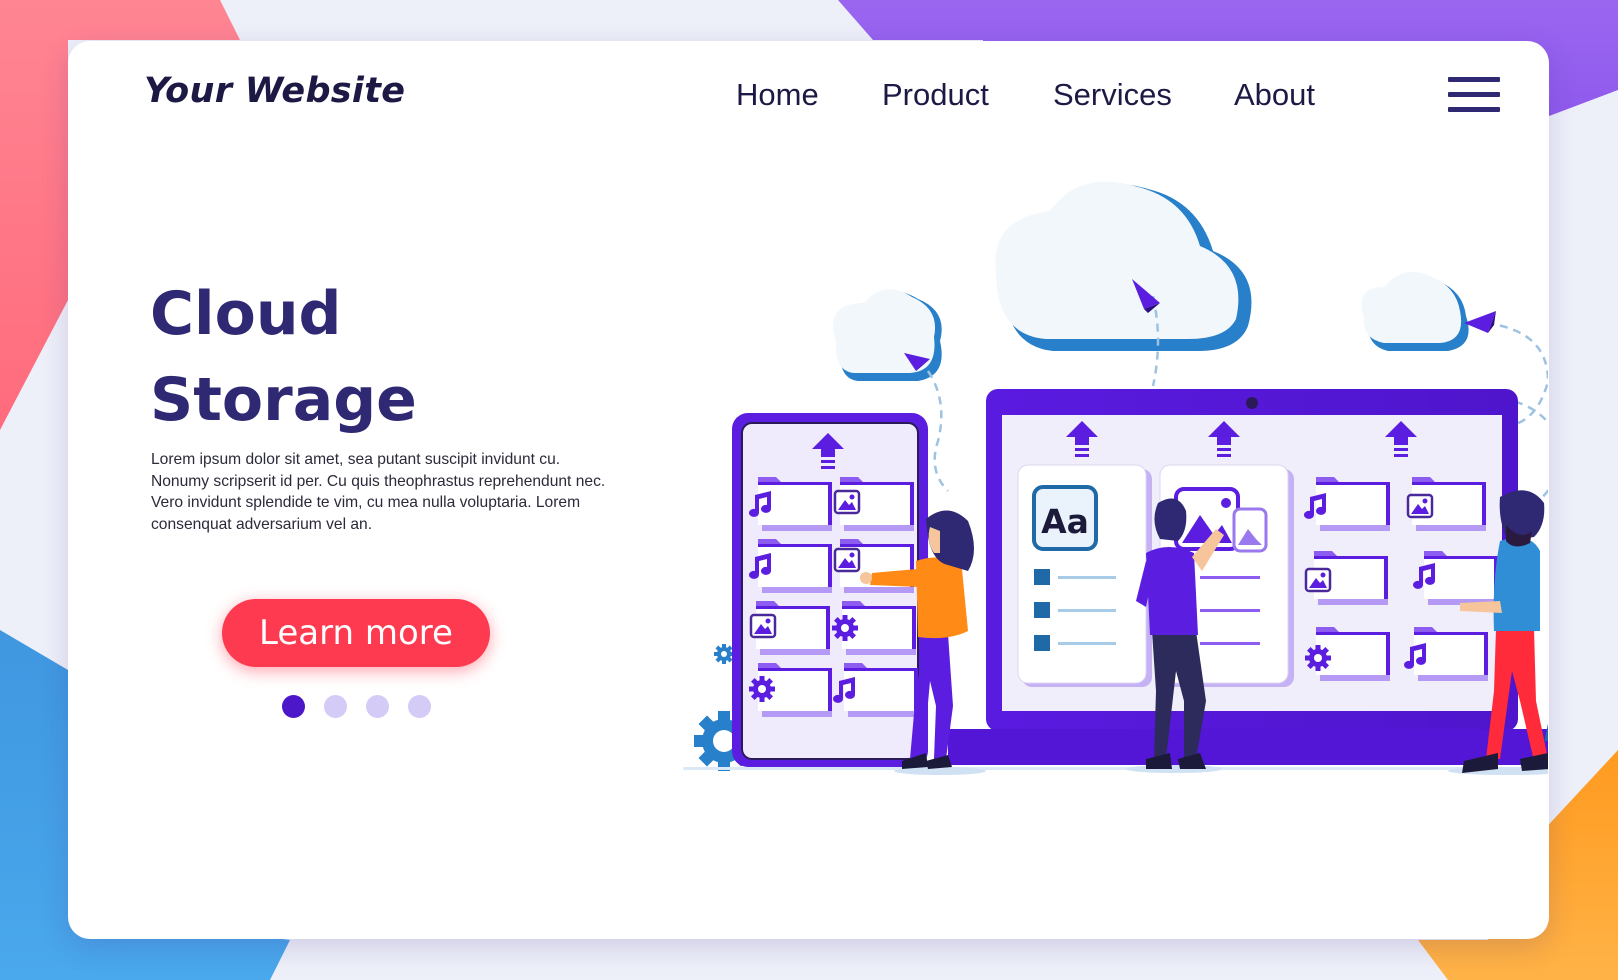  I want to click on hero-title-line2: Storage, so click(283, 400).